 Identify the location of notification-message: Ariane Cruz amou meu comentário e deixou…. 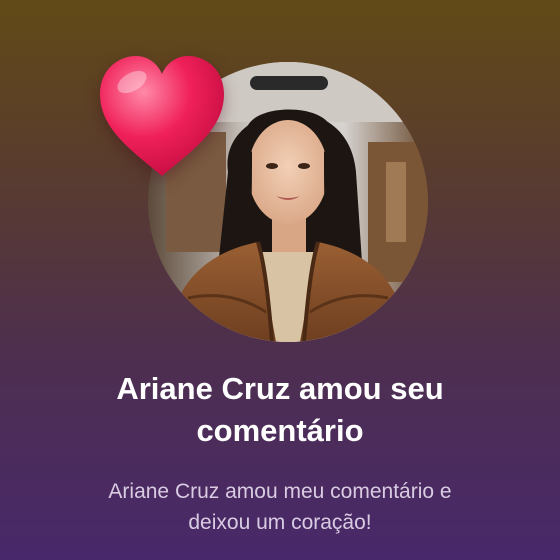
(280, 507).